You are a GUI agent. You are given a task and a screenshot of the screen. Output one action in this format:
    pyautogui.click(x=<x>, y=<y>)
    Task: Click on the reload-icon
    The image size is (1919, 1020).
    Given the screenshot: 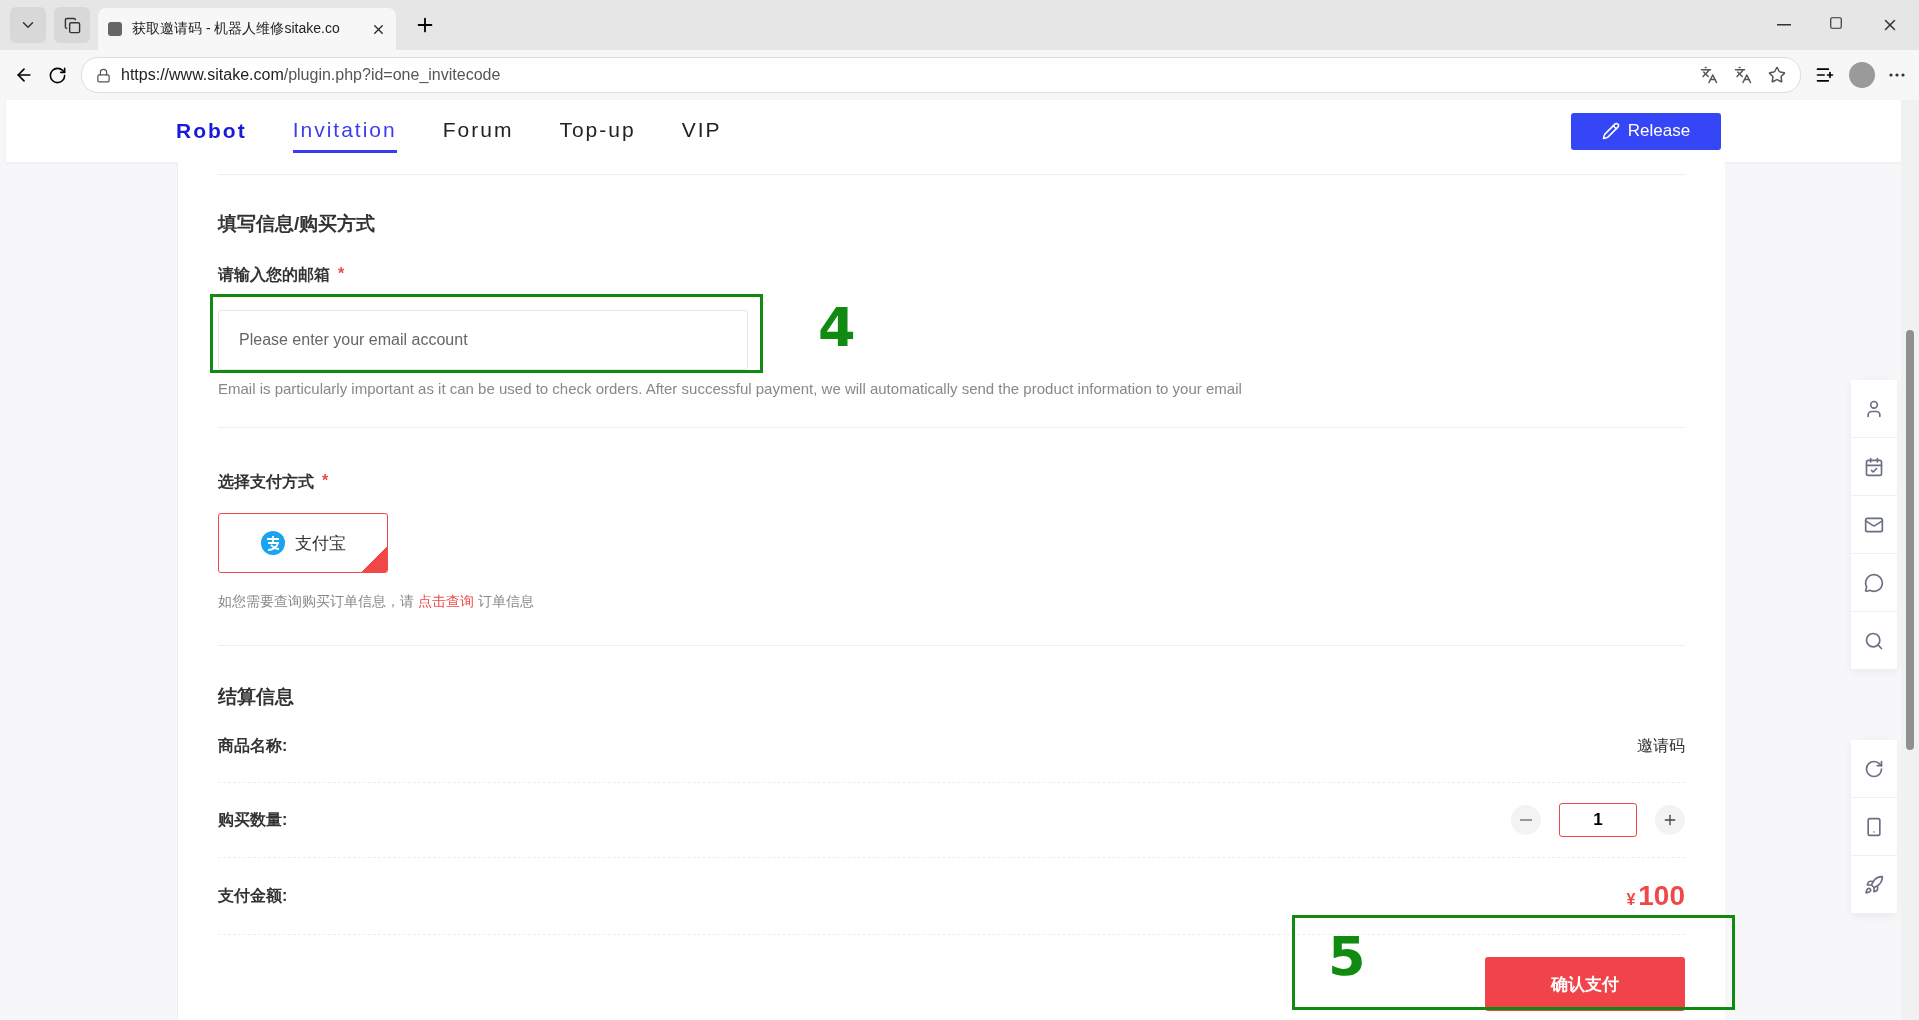 What is the action you would take?
    pyautogui.click(x=57, y=75)
    